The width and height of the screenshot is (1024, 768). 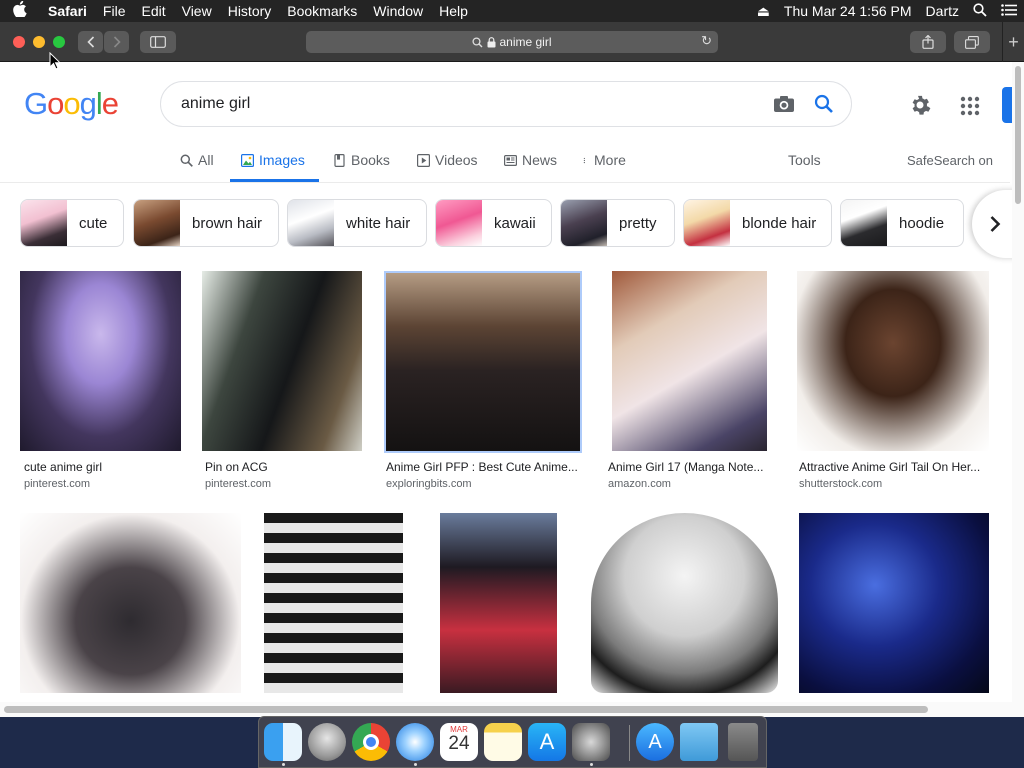 What do you see at coordinates (506, 104) in the screenshot?
I see `search-box: anime girl` at bounding box center [506, 104].